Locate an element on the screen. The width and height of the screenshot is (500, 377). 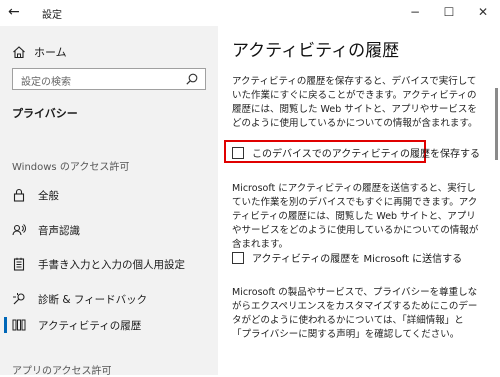
sidebar-item-label: 音声認識 is located at coordinates (59, 230).